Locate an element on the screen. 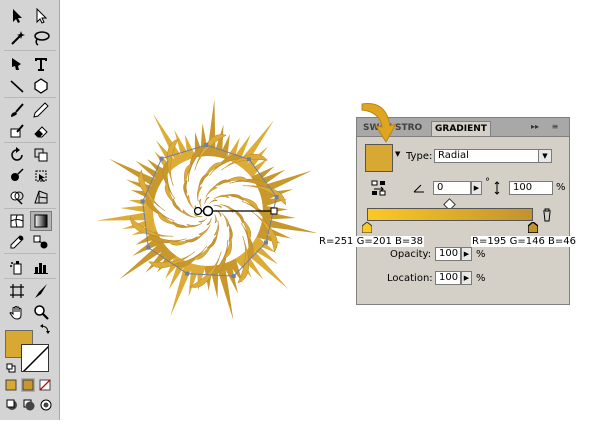  none-mode-button is located at coordinates (45, 385).